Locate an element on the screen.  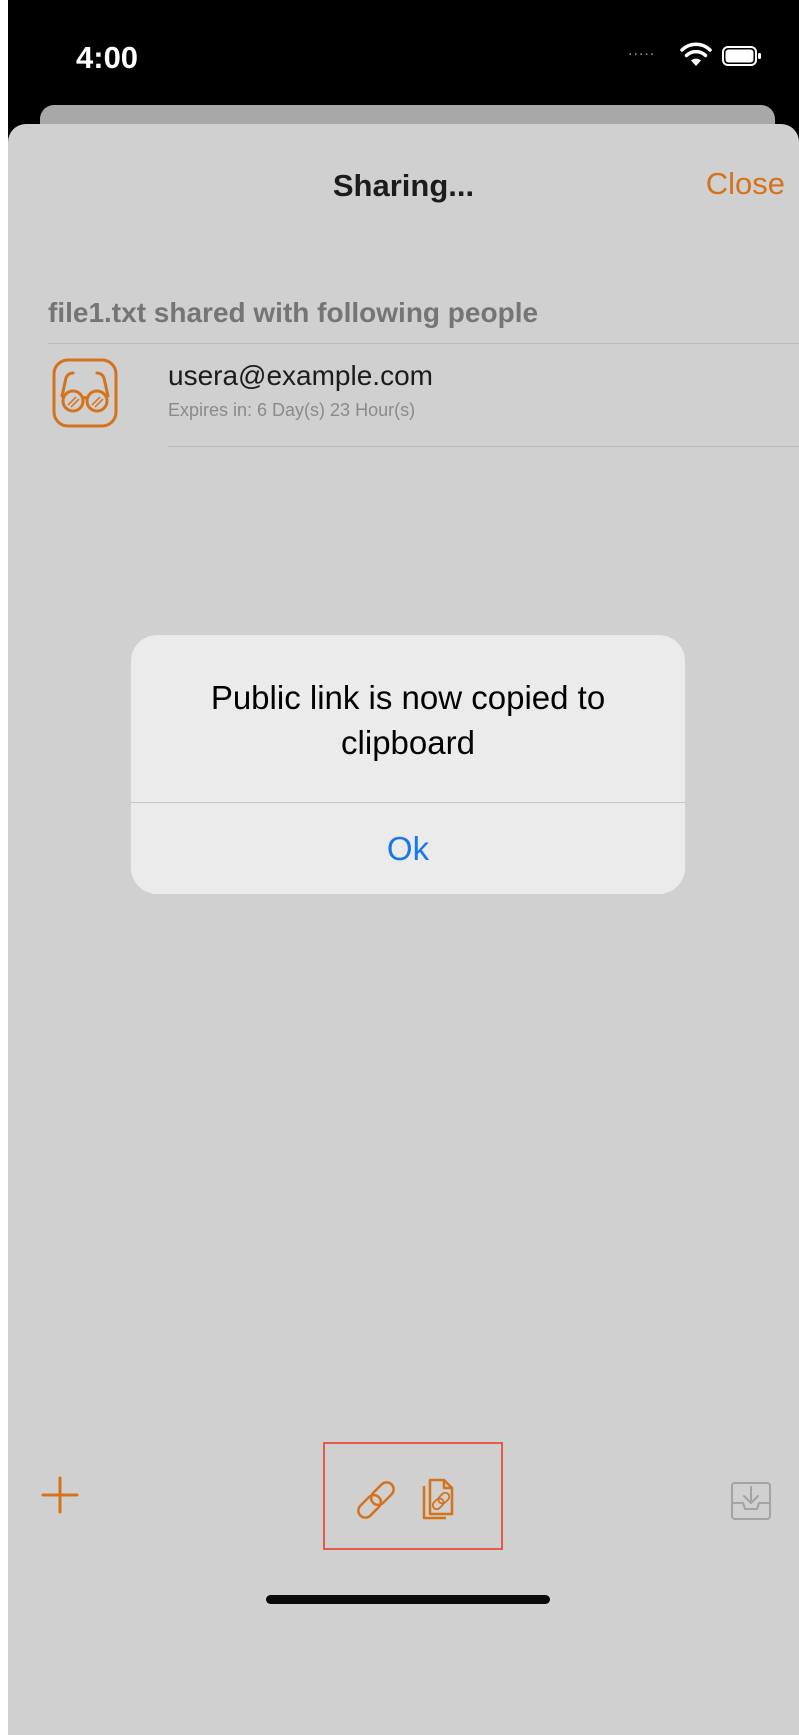
ok-button: Ok is located at coordinates (408, 848).